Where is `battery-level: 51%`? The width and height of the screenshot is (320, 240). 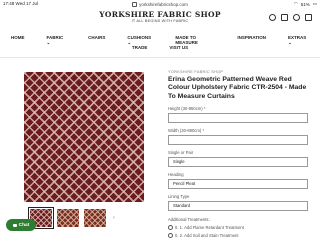 battery-level: 51% is located at coordinates (305, 4).